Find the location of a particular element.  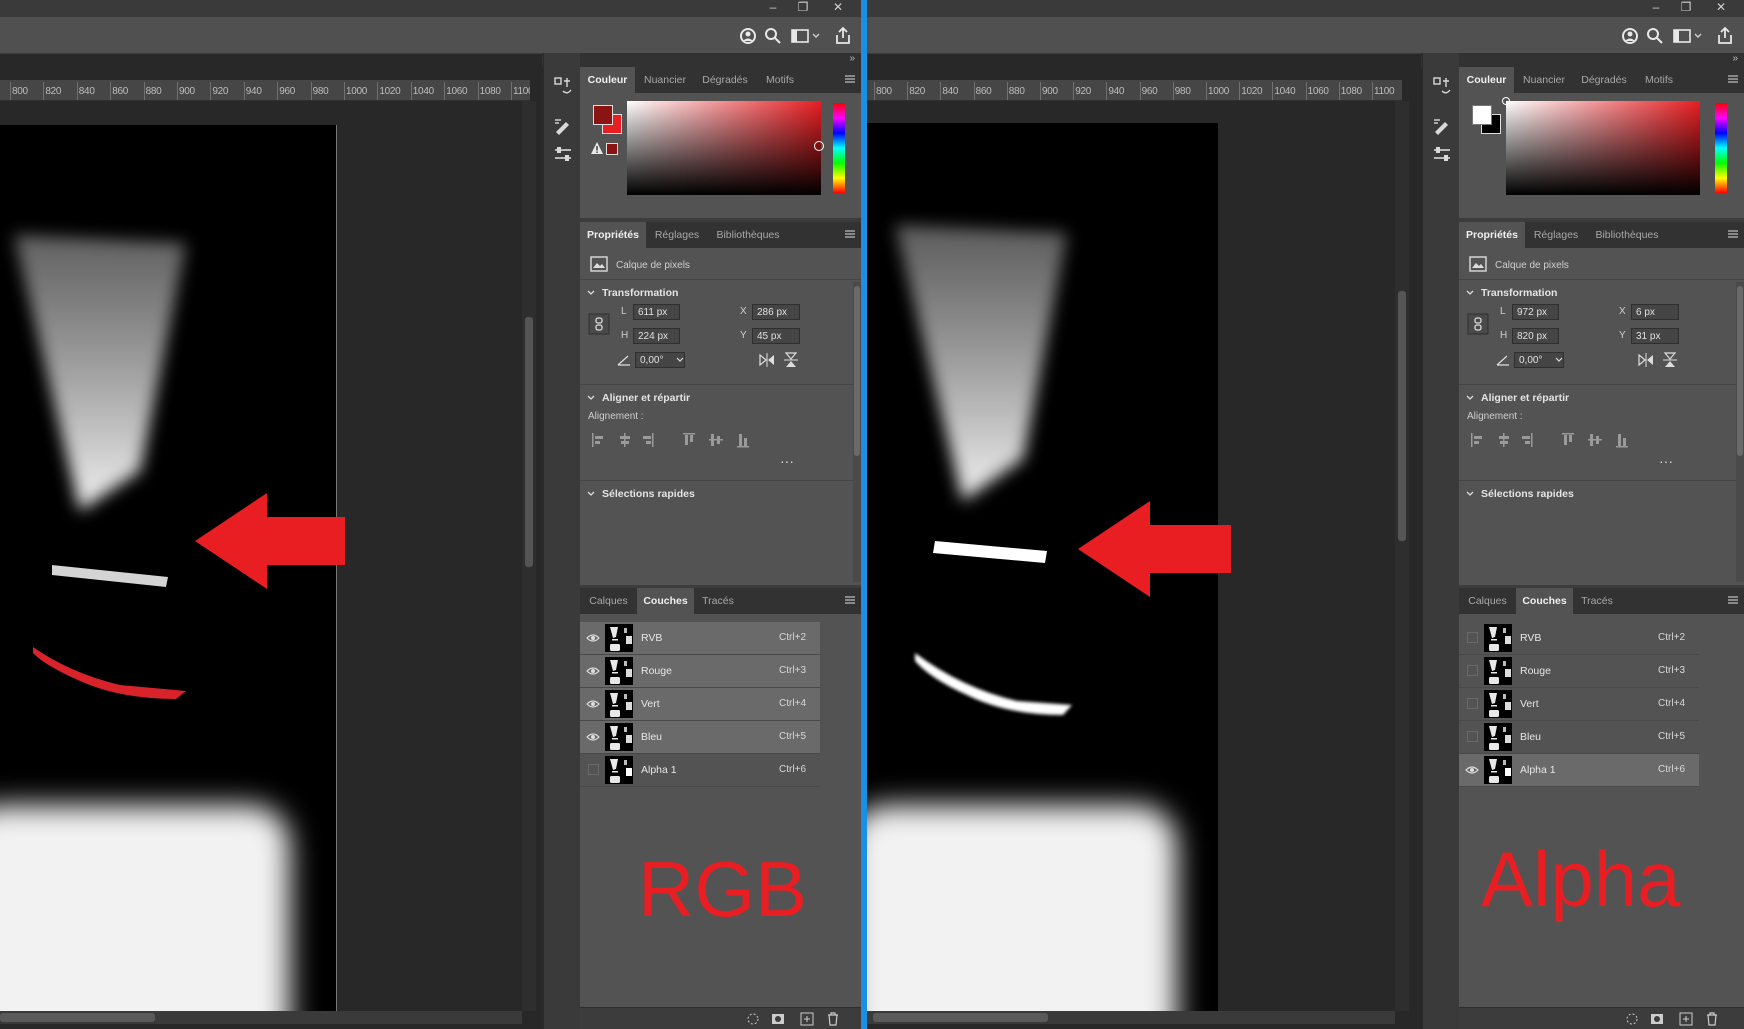

foreground-color-swatch is located at coordinates (1482, 115).